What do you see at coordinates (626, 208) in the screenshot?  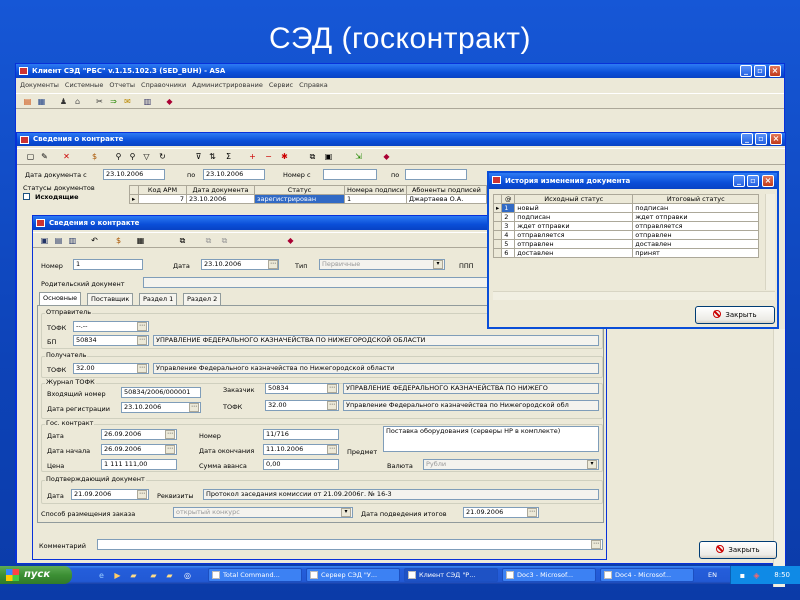 I see `table-row: ▸ 1 новый подписан` at bounding box center [626, 208].